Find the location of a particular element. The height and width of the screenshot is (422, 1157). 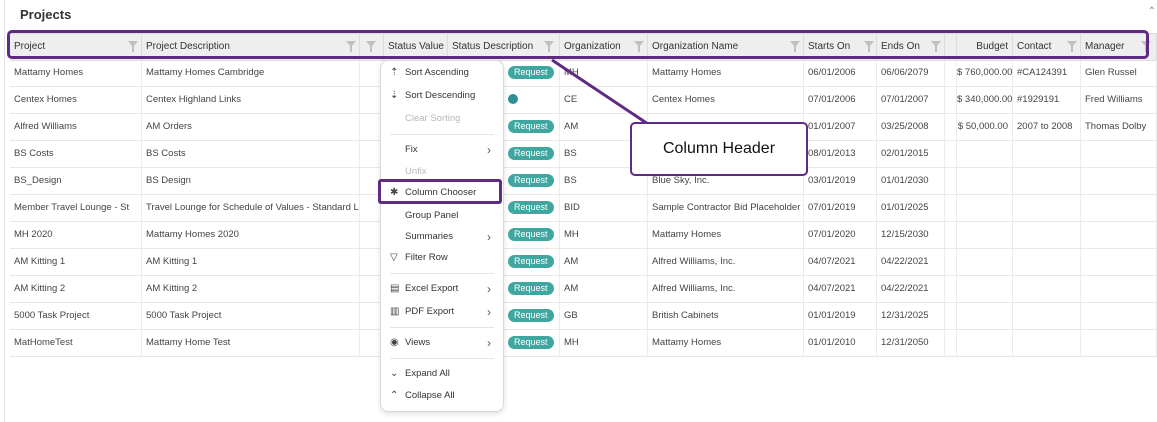

column-header-callout: Column Header is located at coordinates (719, 149).